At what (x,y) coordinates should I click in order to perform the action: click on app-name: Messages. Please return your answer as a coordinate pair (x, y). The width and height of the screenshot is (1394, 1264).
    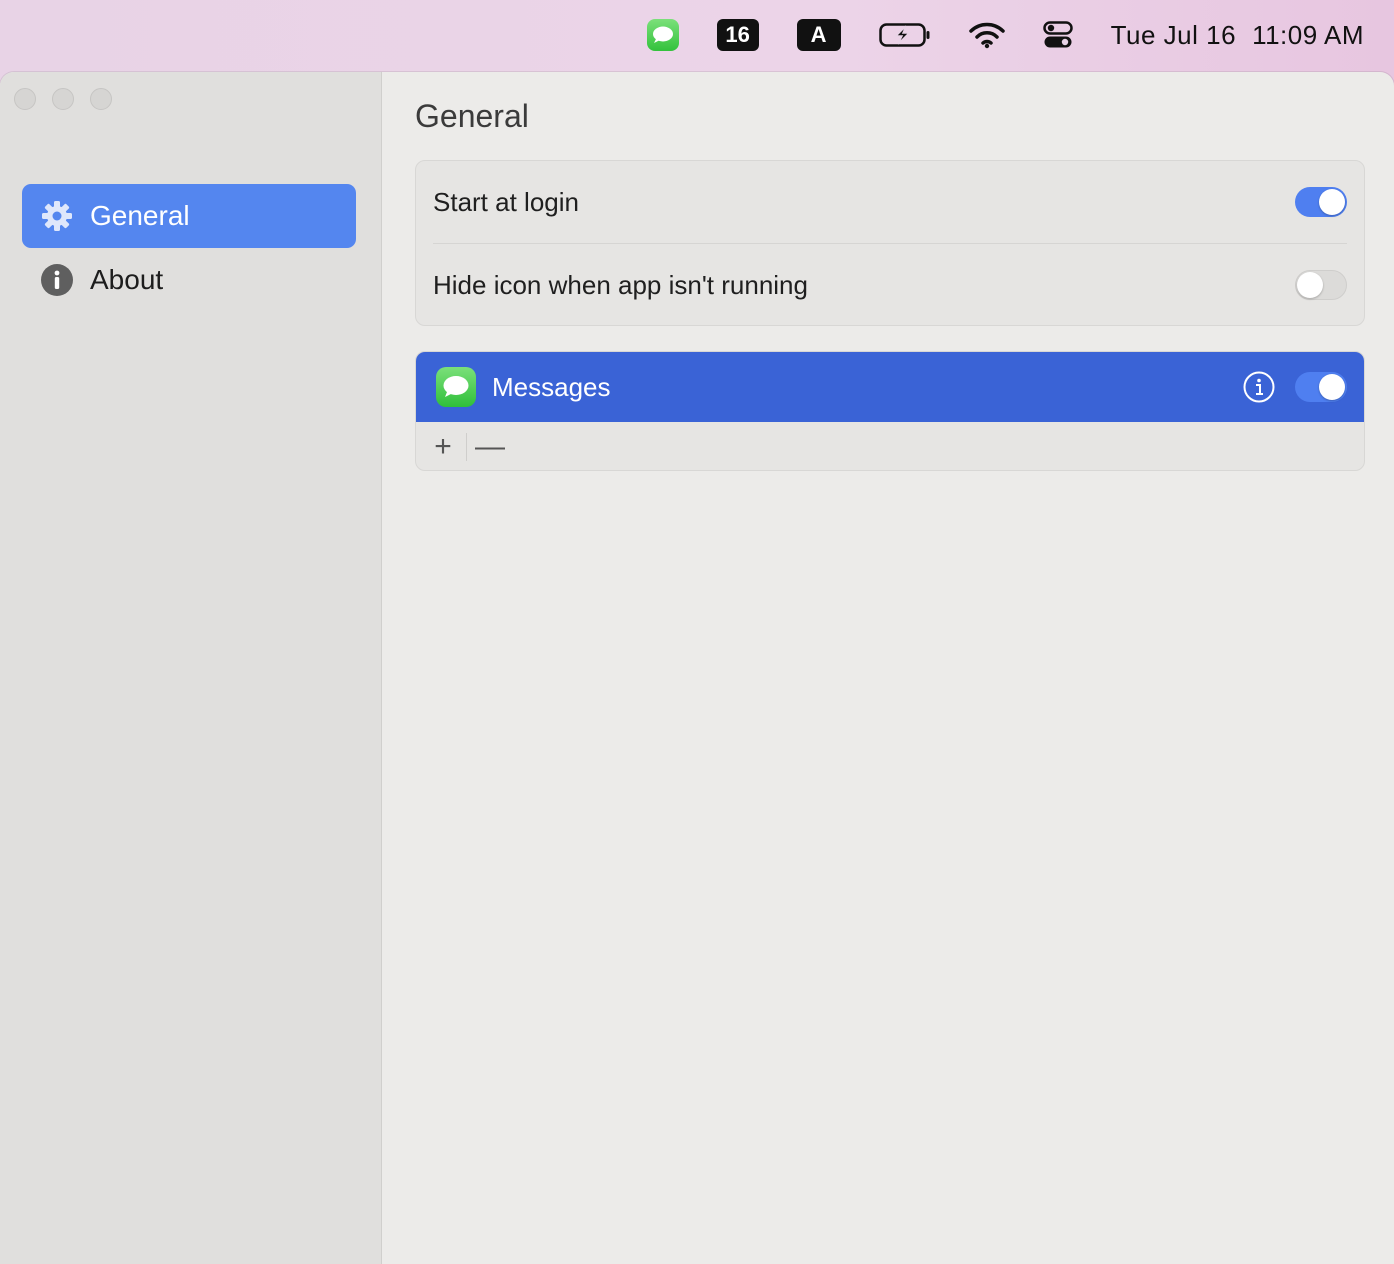
    Looking at the image, I should click on (551, 386).